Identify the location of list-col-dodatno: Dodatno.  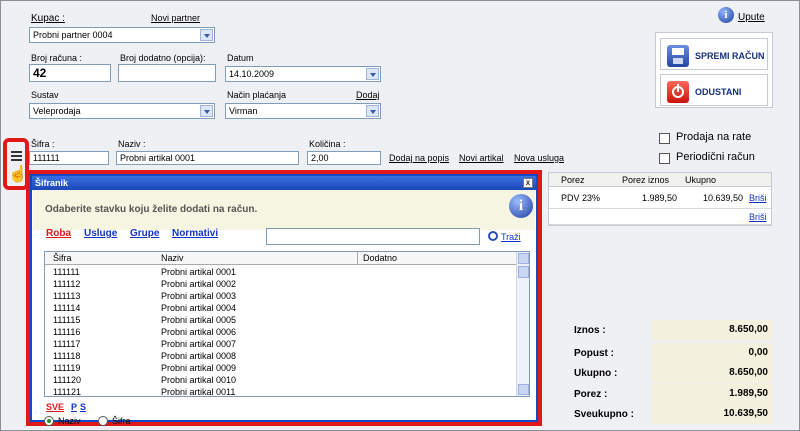
(380, 258).